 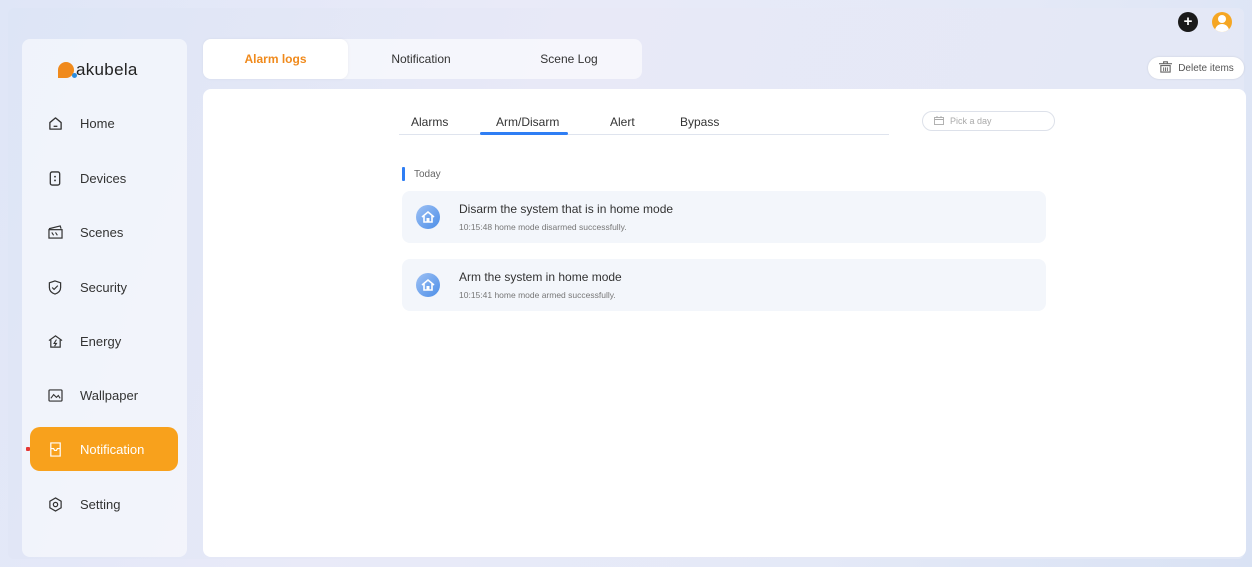 What do you see at coordinates (101, 341) in the screenshot?
I see `sidebar-item-label: Energy` at bounding box center [101, 341].